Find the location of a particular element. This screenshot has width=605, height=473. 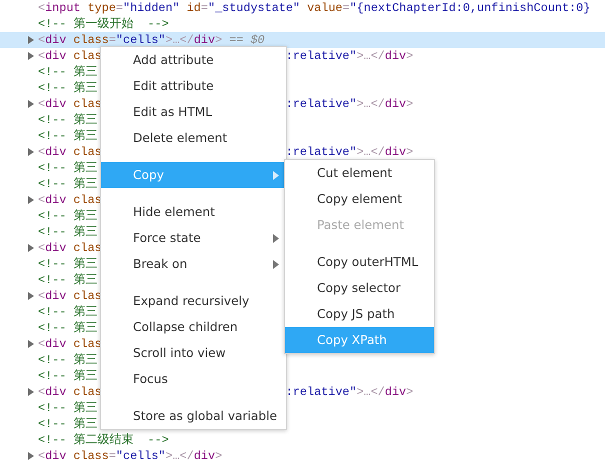

code-text: <div class="cells">…</div> == $0 is located at coordinates (151, 40).